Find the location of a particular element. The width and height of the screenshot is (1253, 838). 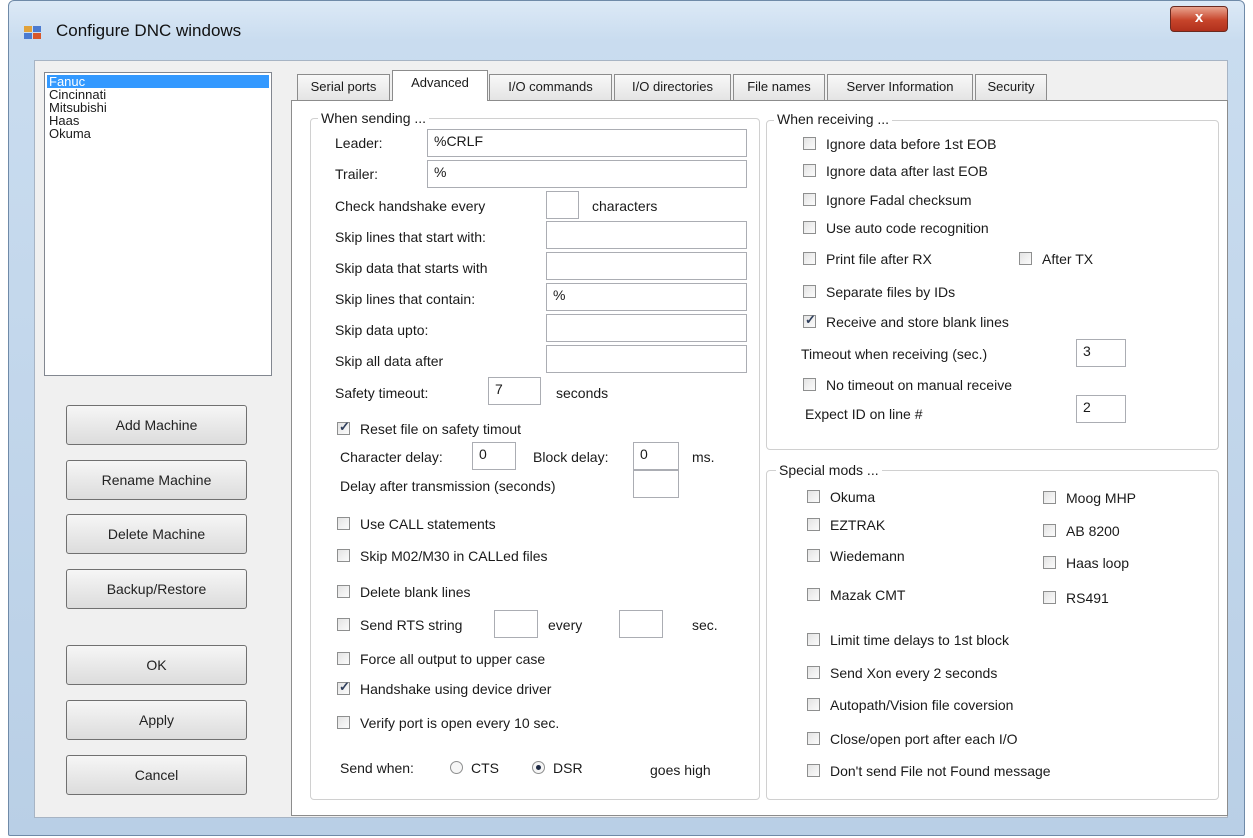

machine-list: Fanuc Cincinnati Mitsubishi Haas Okuma is located at coordinates (158, 224).